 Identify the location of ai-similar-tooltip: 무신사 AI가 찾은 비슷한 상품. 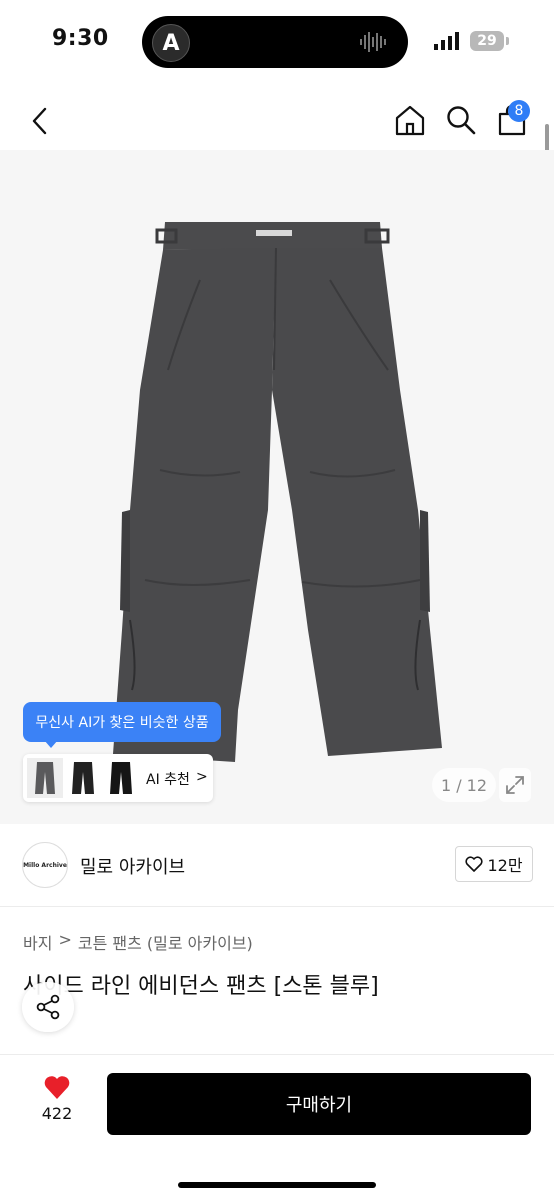
(122, 722).